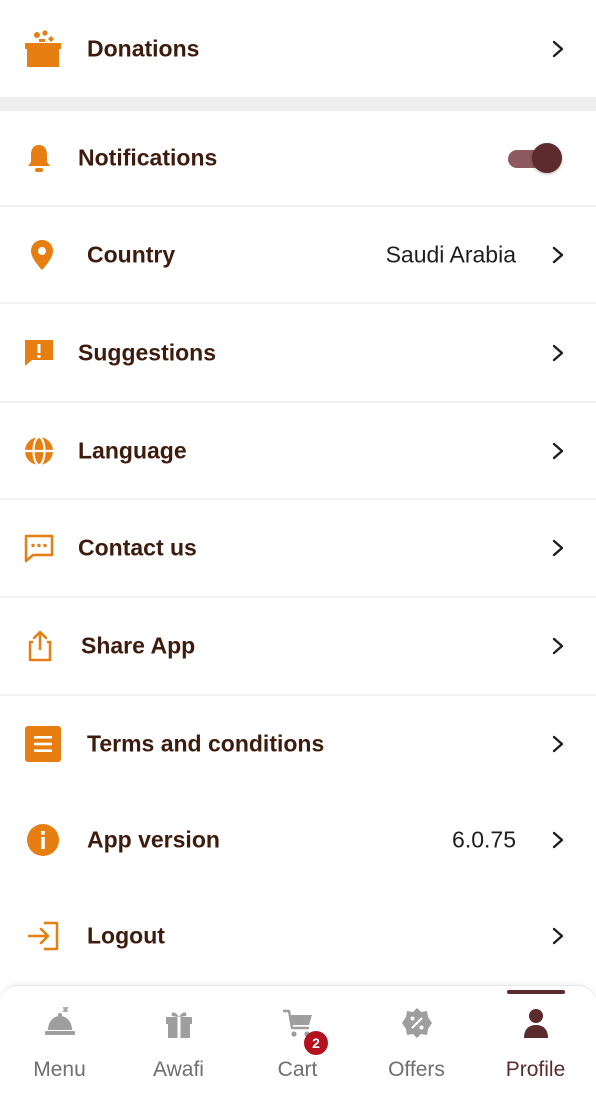  I want to click on info-icon, so click(43, 840).